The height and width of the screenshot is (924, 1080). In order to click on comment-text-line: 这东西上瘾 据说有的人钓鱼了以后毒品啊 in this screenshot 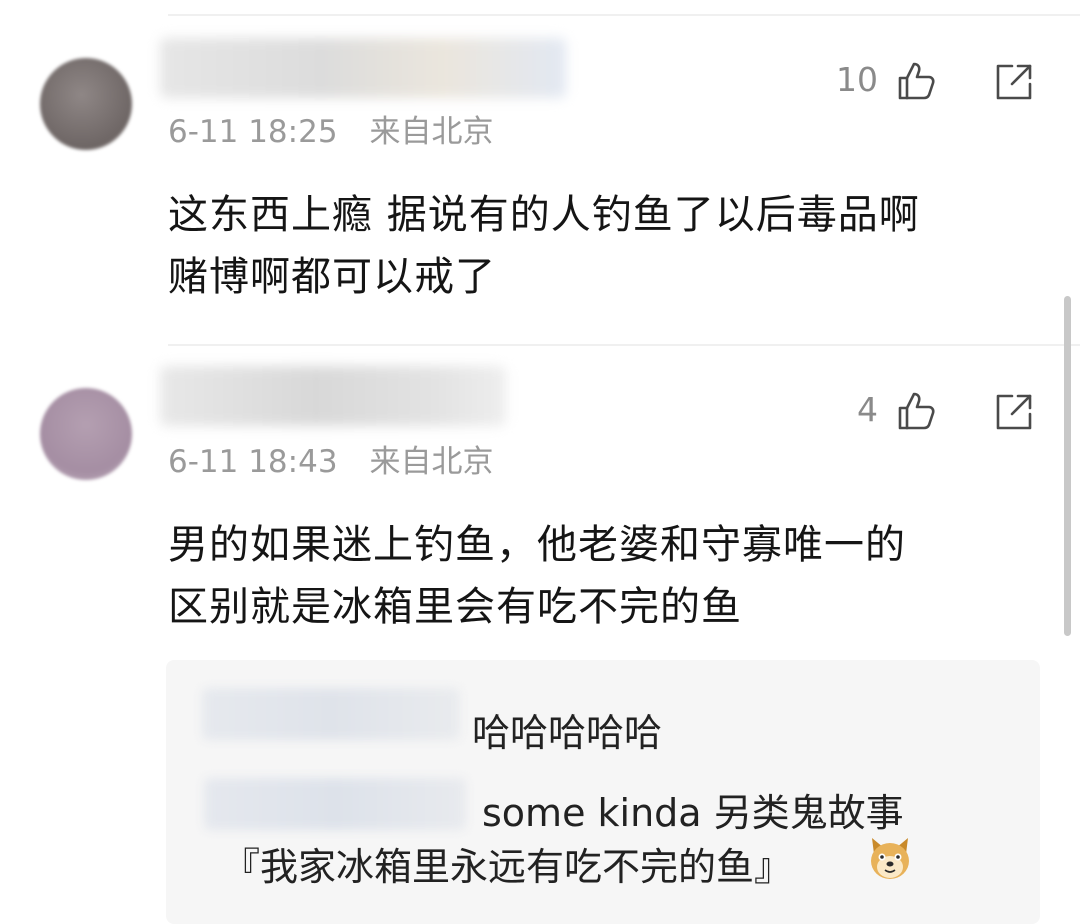, I will do `click(544, 215)`.